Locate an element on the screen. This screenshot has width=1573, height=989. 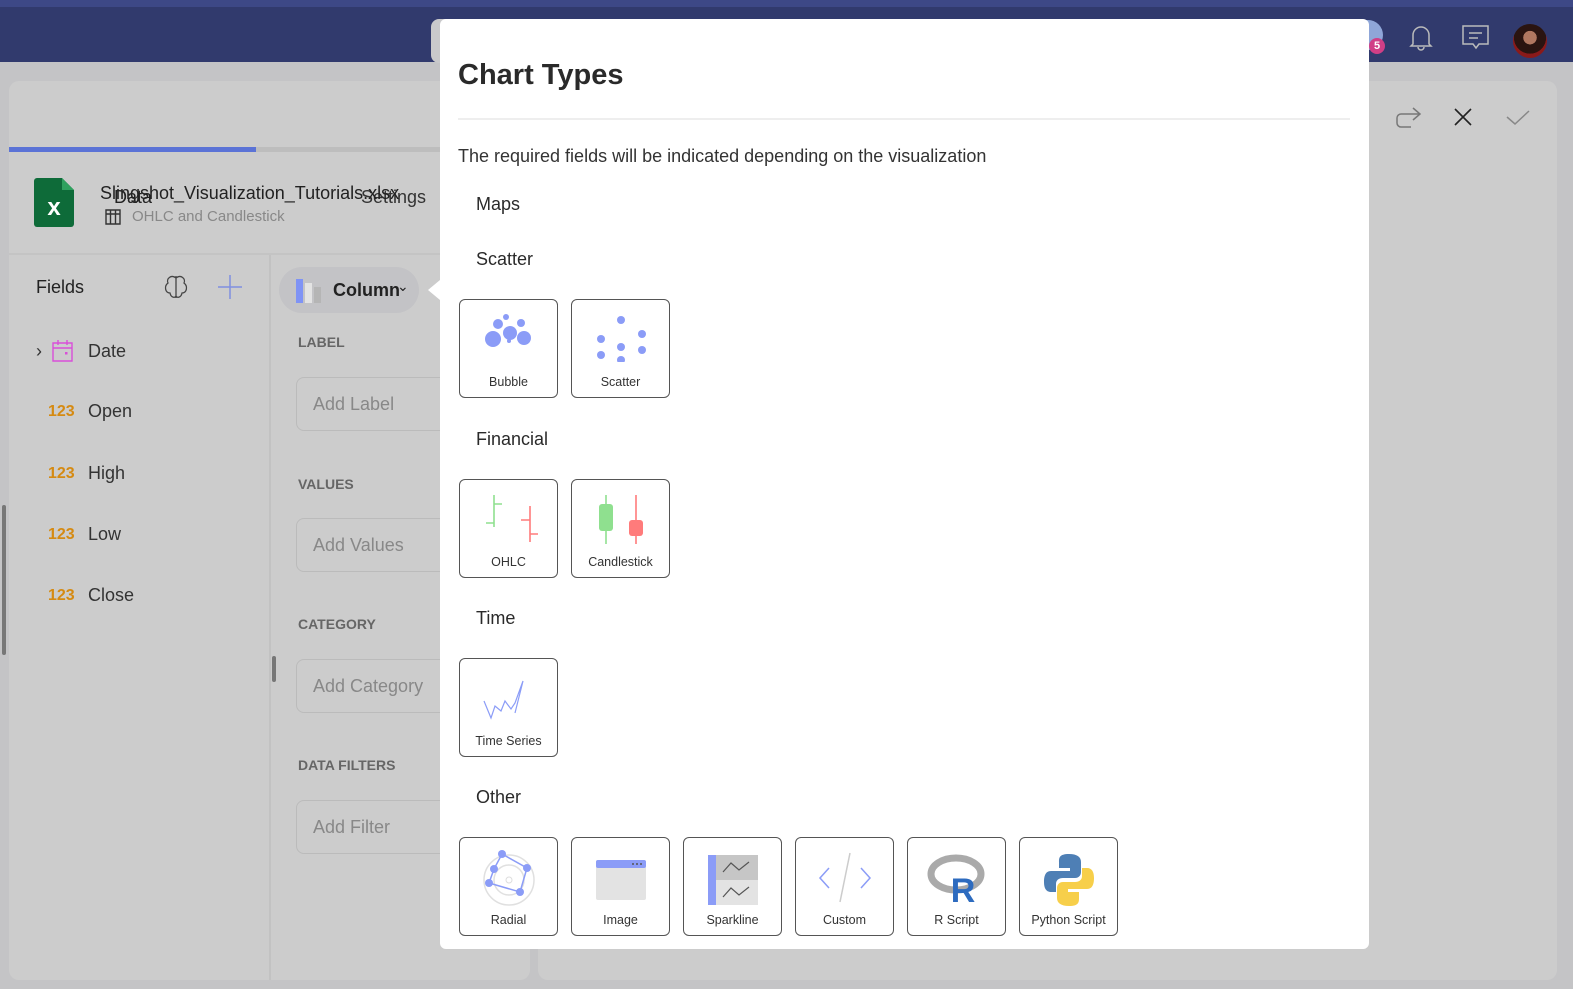
chevron-down-icon: ⌄ is located at coordinates (403, 286).